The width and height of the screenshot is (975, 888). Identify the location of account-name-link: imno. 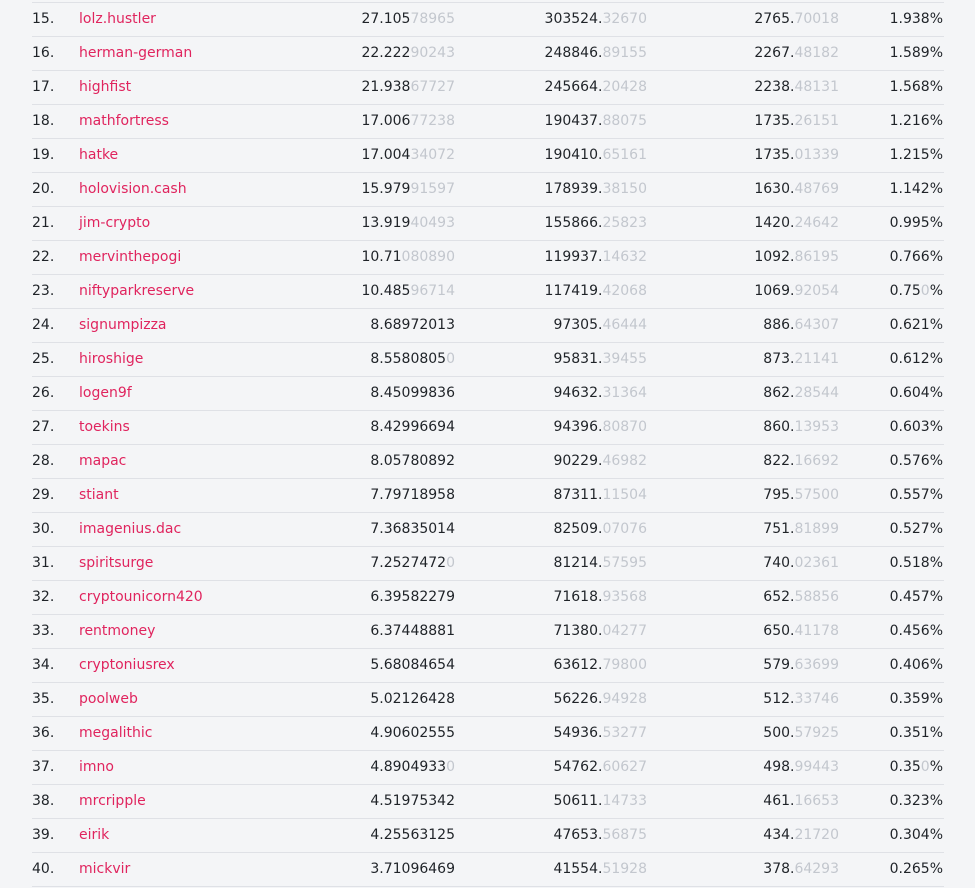
(96, 767).